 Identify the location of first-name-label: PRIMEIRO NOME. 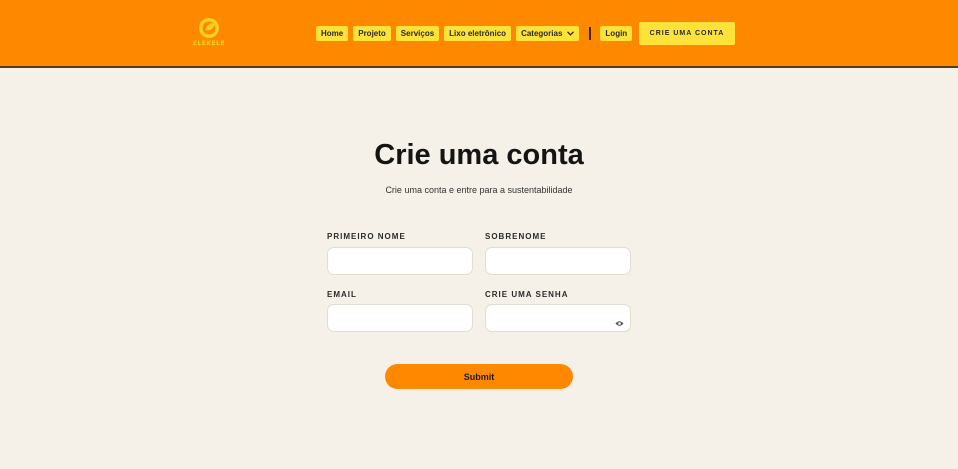
(366, 236).